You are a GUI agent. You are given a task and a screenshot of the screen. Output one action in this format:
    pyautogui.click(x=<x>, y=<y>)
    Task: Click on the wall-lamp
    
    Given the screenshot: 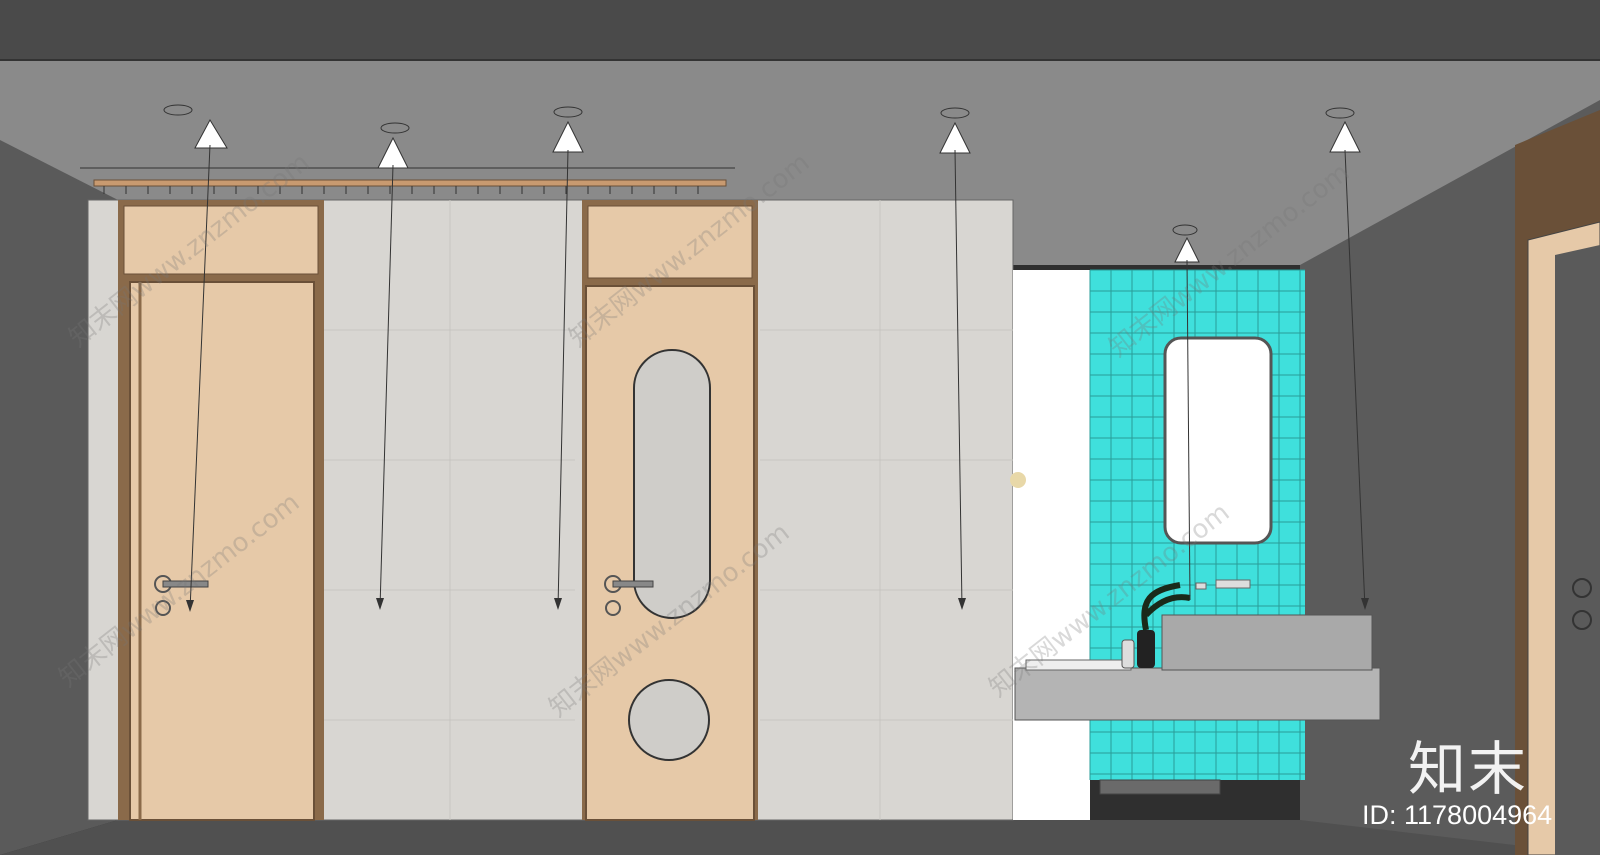 What is the action you would take?
    pyautogui.click(x=1018, y=480)
    